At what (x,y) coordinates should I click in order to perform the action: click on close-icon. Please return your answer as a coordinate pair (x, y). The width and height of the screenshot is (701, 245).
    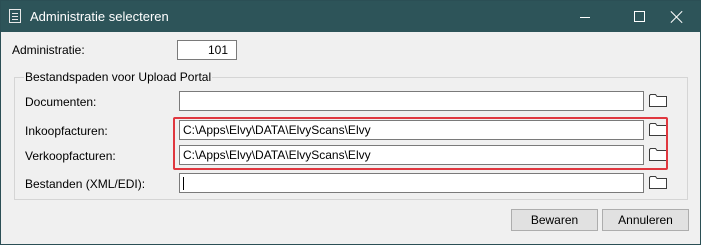
    Looking at the image, I should click on (677, 17).